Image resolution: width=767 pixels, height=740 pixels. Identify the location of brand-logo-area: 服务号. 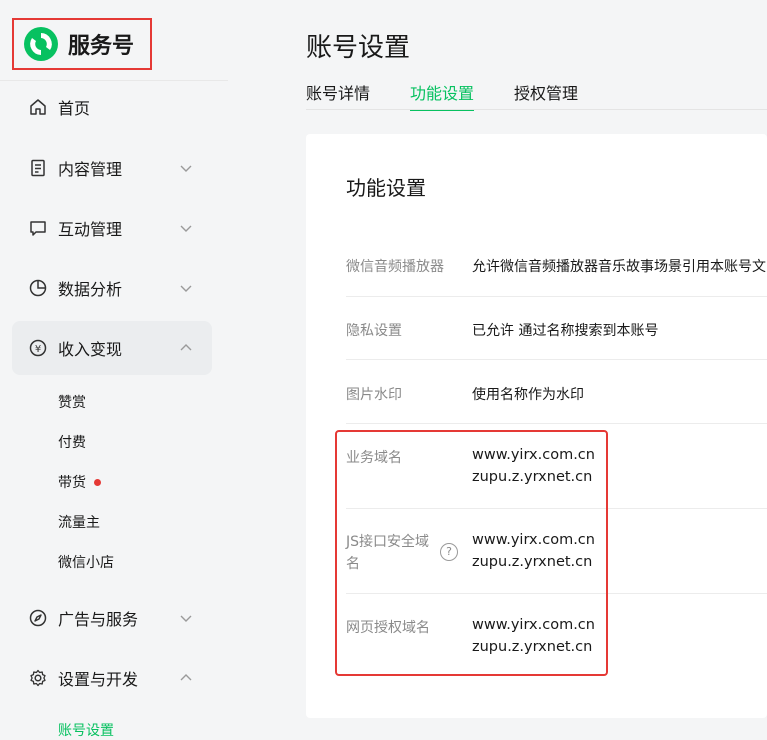
(82, 44).